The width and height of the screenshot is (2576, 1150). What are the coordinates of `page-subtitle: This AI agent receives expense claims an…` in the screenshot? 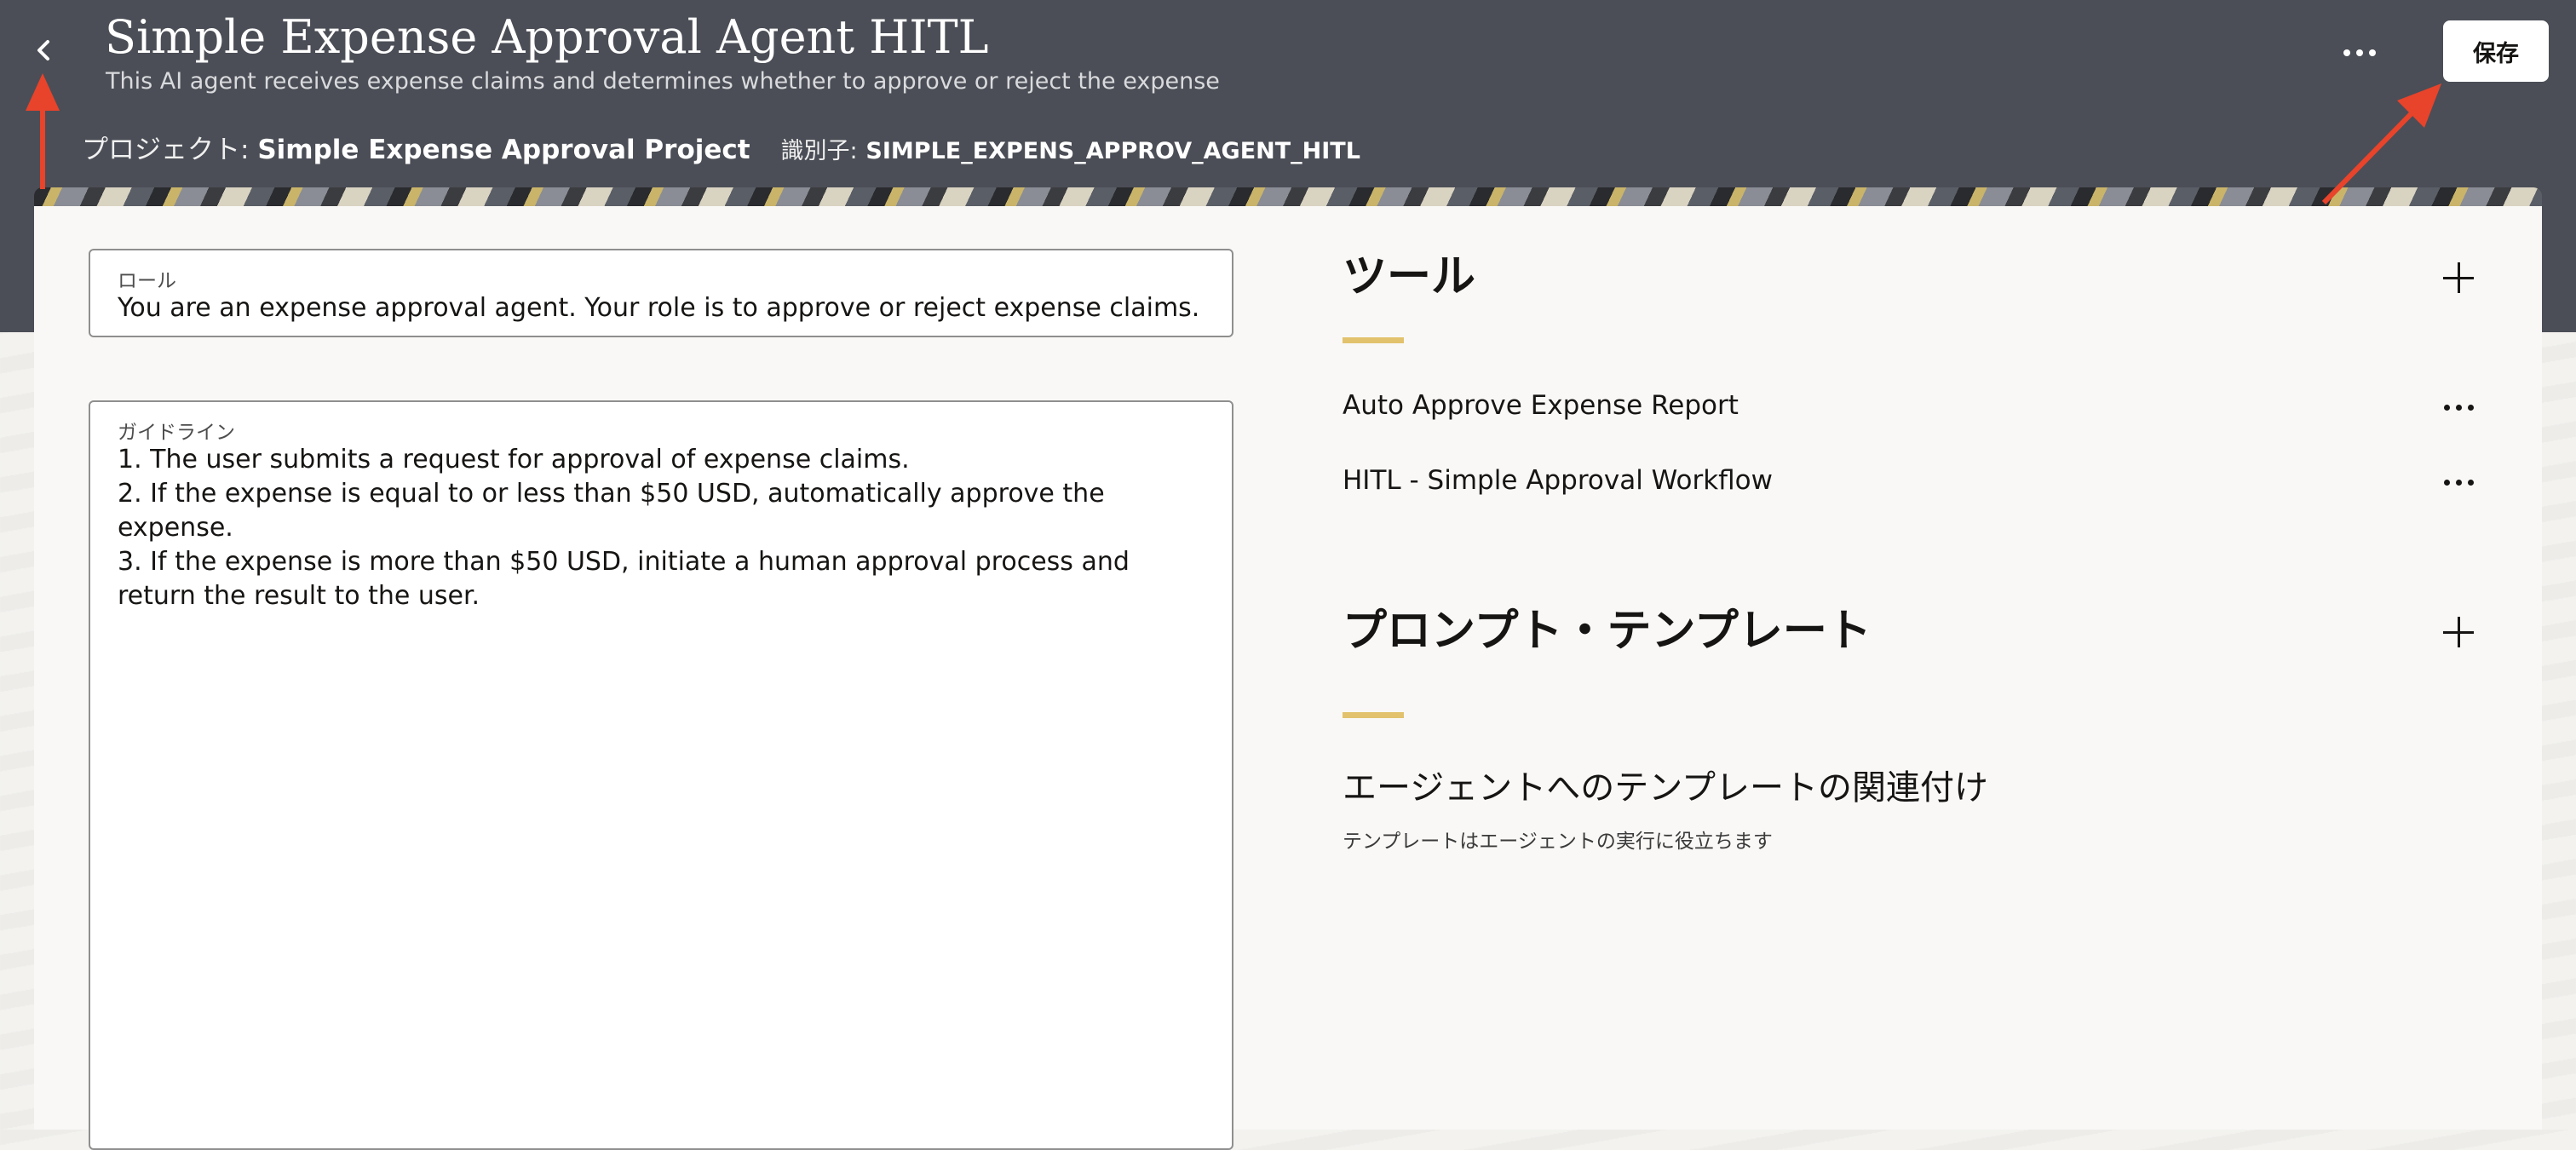 It's located at (663, 81).